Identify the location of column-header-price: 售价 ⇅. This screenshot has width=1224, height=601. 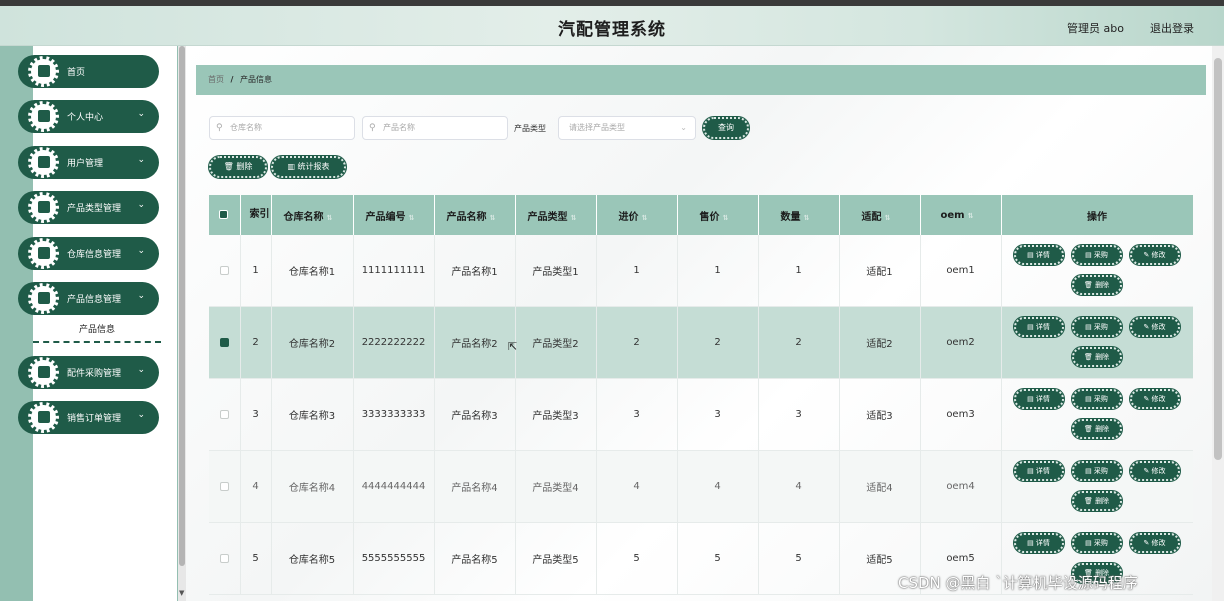
(718, 215).